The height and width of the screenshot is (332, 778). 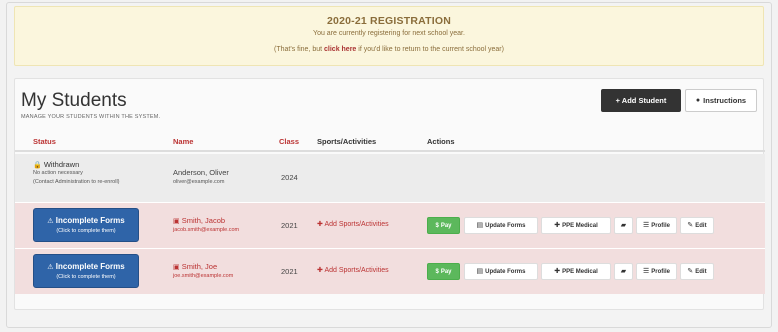 I want to click on lock-icon: 🔒, so click(x=37, y=165).